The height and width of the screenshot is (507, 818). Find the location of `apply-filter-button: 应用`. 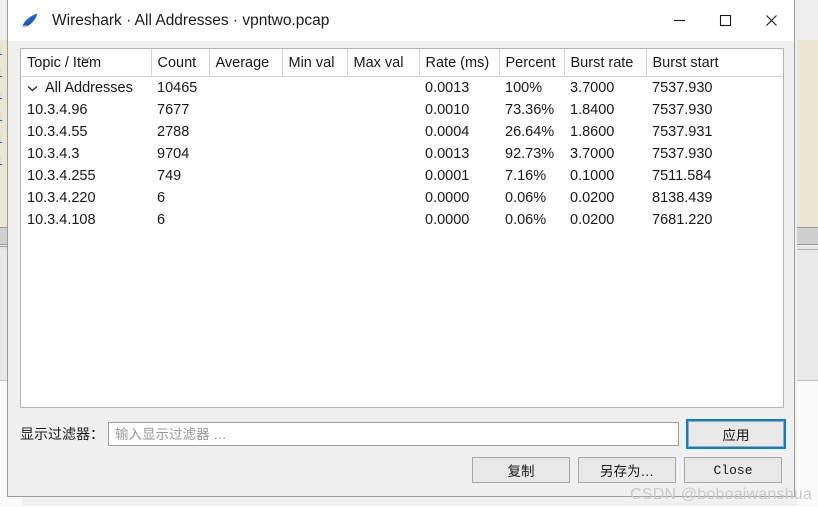

apply-filter-button: 应用 is located at coordinates (736, 434).